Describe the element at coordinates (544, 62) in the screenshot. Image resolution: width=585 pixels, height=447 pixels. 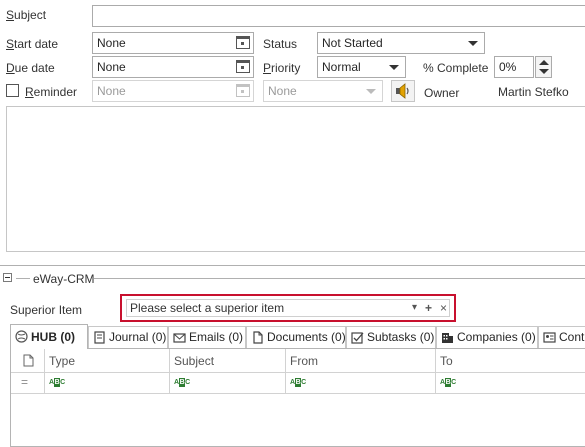
I see `spin-up-icon` at that location.